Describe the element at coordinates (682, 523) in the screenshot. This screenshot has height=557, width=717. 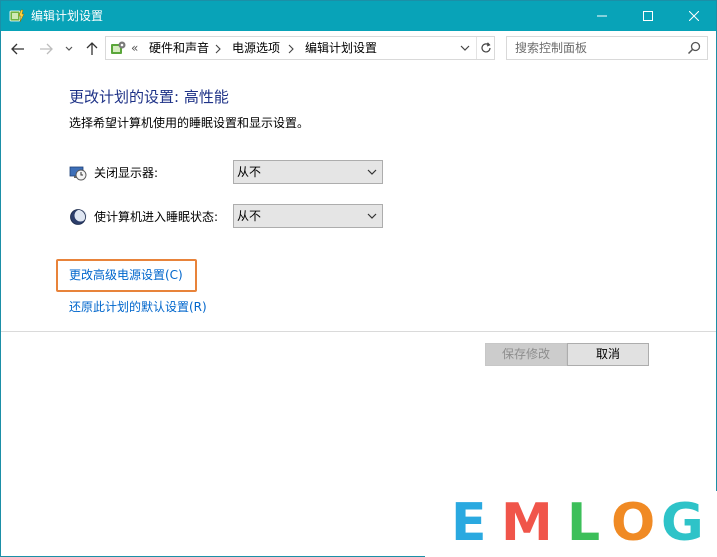
I see `watermark-letter-g: G` at that location.